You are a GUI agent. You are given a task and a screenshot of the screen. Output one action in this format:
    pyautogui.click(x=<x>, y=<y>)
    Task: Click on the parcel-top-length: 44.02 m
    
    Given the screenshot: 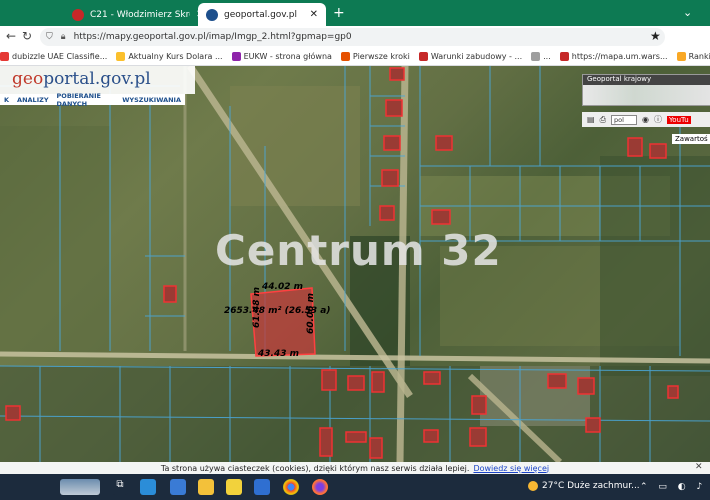 What is the action you would take?
    pyautogui.click(x=282, y=287)
    